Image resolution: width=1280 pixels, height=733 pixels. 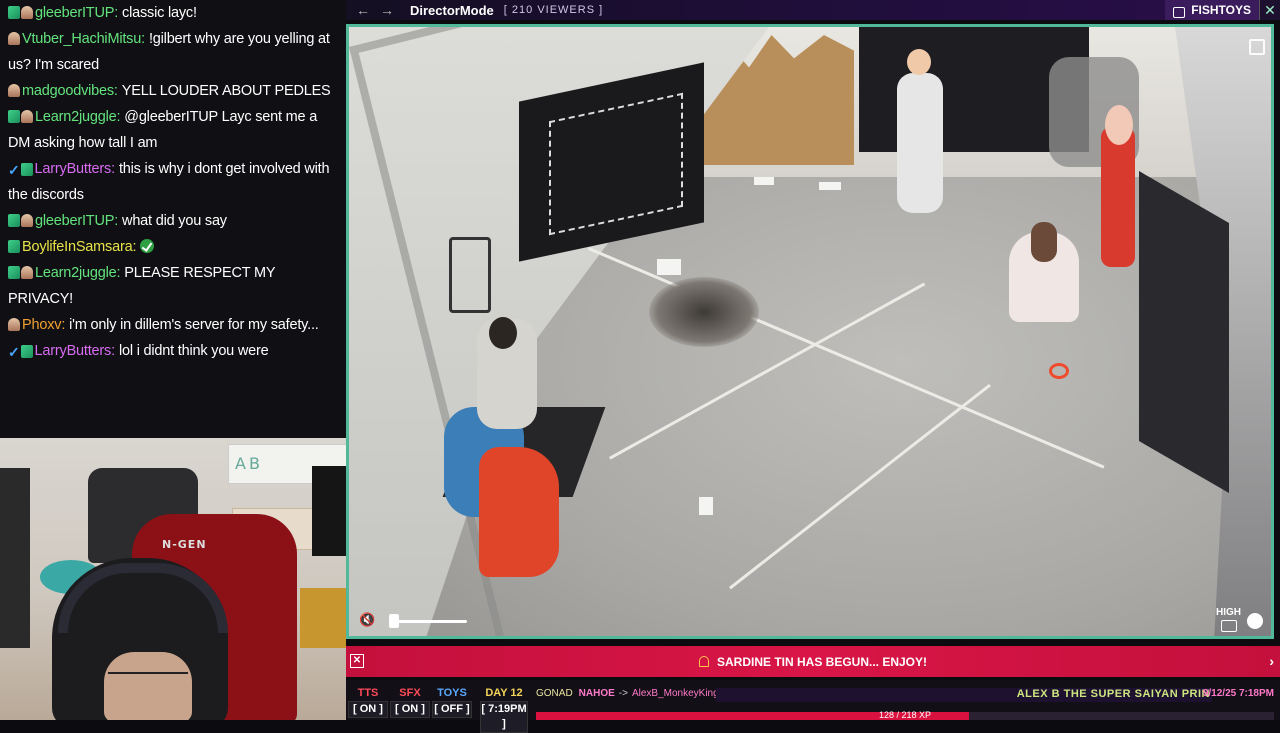 I want to click on chat-username: madgoodvibes, so click(x=68, y=91).